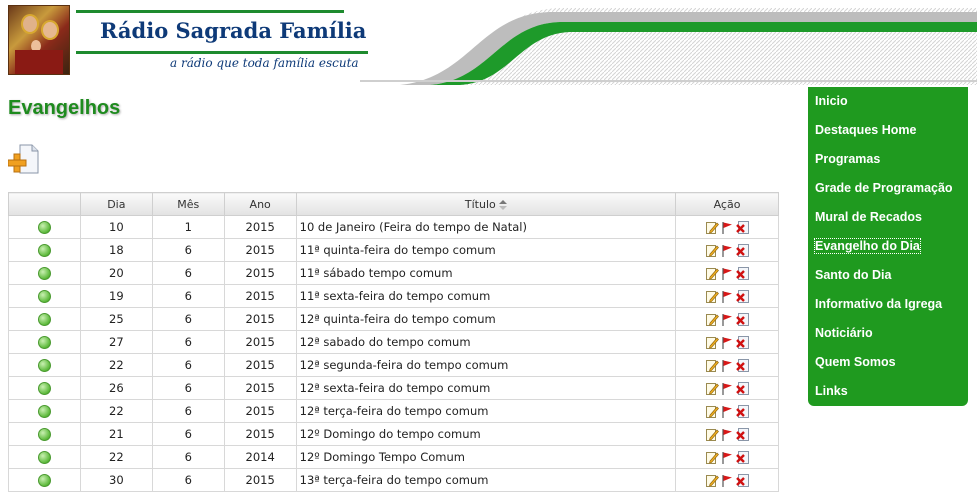  What do you see at coordinates (23, 158) in the screenshot?
I see `add-evangelho-button` at bounding box center [23, 158].